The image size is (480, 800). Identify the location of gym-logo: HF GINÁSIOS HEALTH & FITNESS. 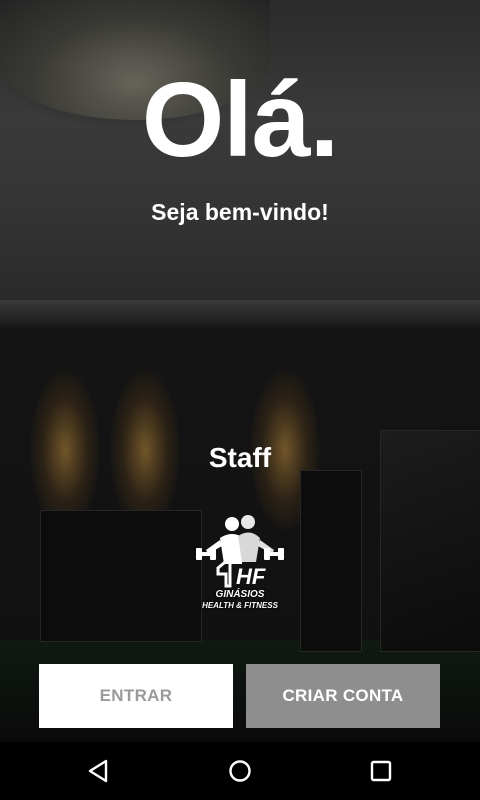
(240, 563).